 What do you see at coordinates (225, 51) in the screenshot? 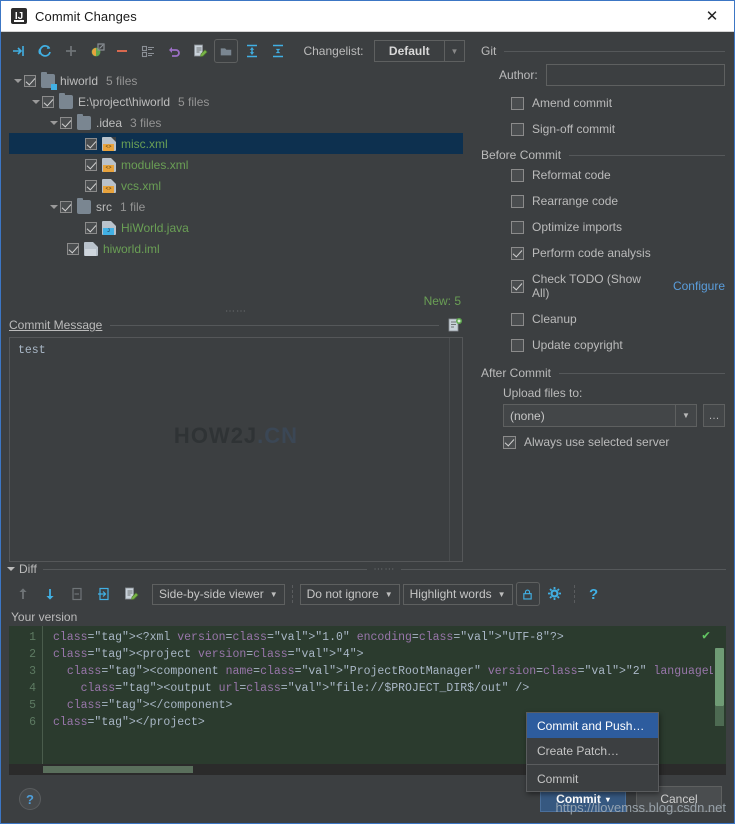
I see `group-by-directory-icon` at bounding box center [225, 51].